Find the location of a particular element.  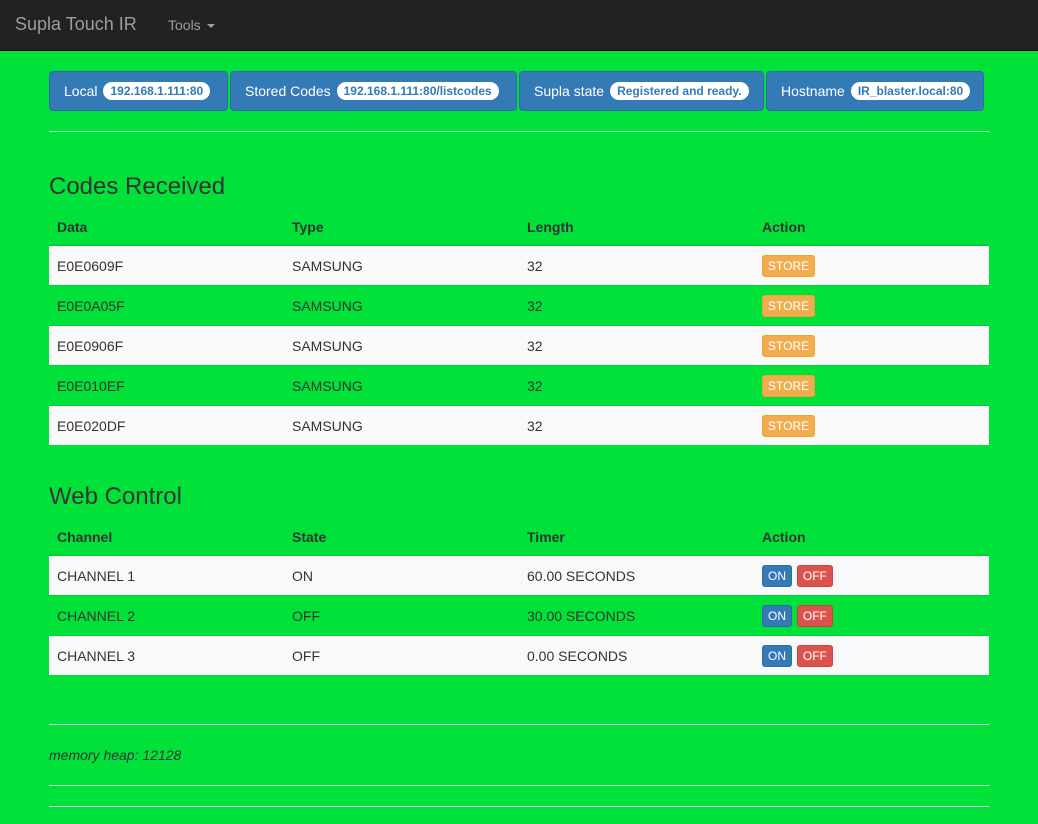

code-data: E0E0609F is located at coordinates (166, 265).